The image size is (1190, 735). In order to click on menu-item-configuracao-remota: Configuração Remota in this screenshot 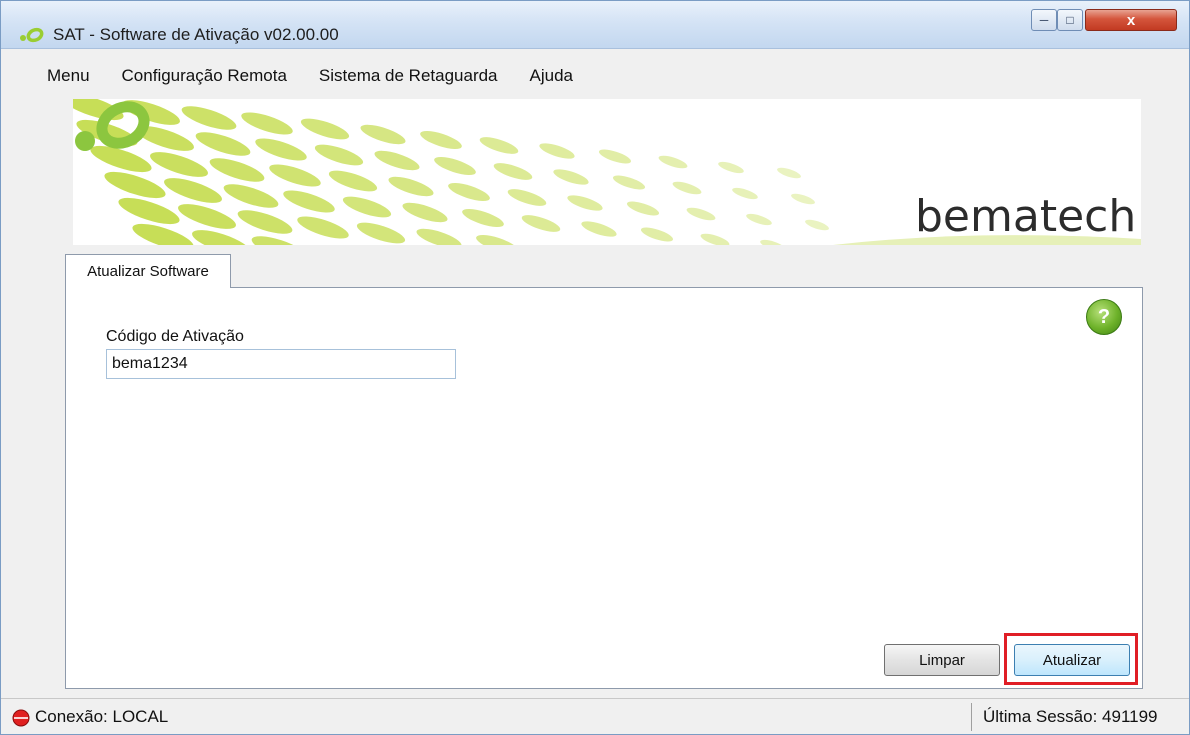, I will do `click(204, 76)`.